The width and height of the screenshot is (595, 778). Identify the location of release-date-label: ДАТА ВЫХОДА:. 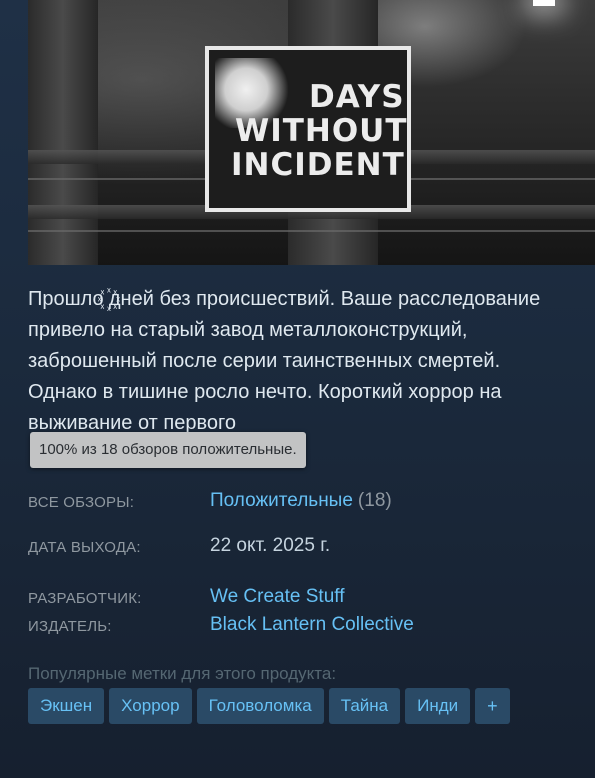
(84, 547).